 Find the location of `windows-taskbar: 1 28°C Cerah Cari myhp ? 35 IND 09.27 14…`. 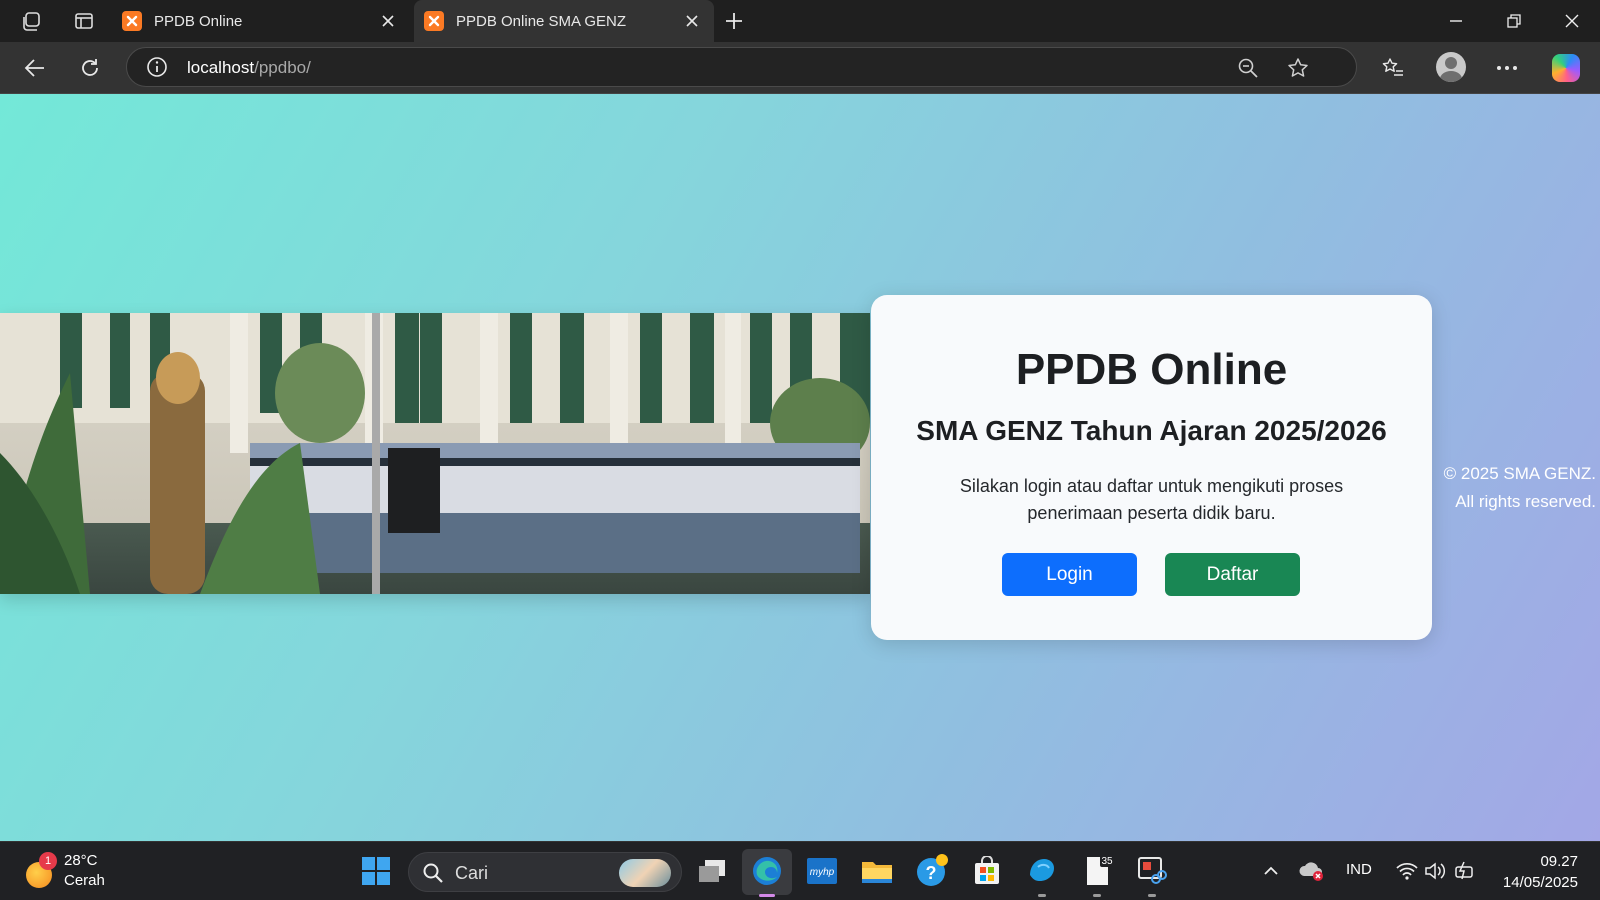

windows-taskbar: 1 28°C Cerah Cari myhp ? 35 IND 09.27 14… is located at coordinates (800, 870).